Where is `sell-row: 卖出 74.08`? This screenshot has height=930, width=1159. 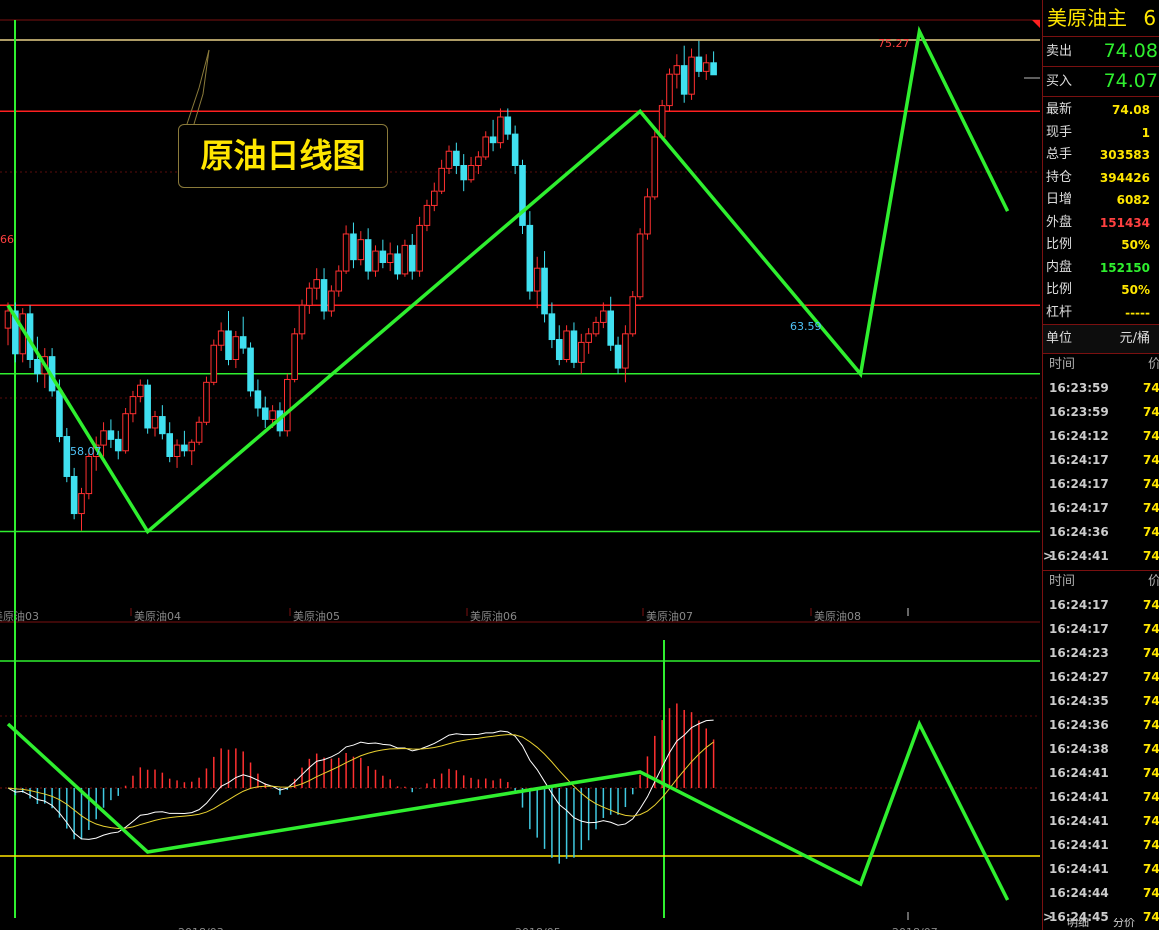 sell-row: 卖出 74.08 is located at coordinates (1101, 52).